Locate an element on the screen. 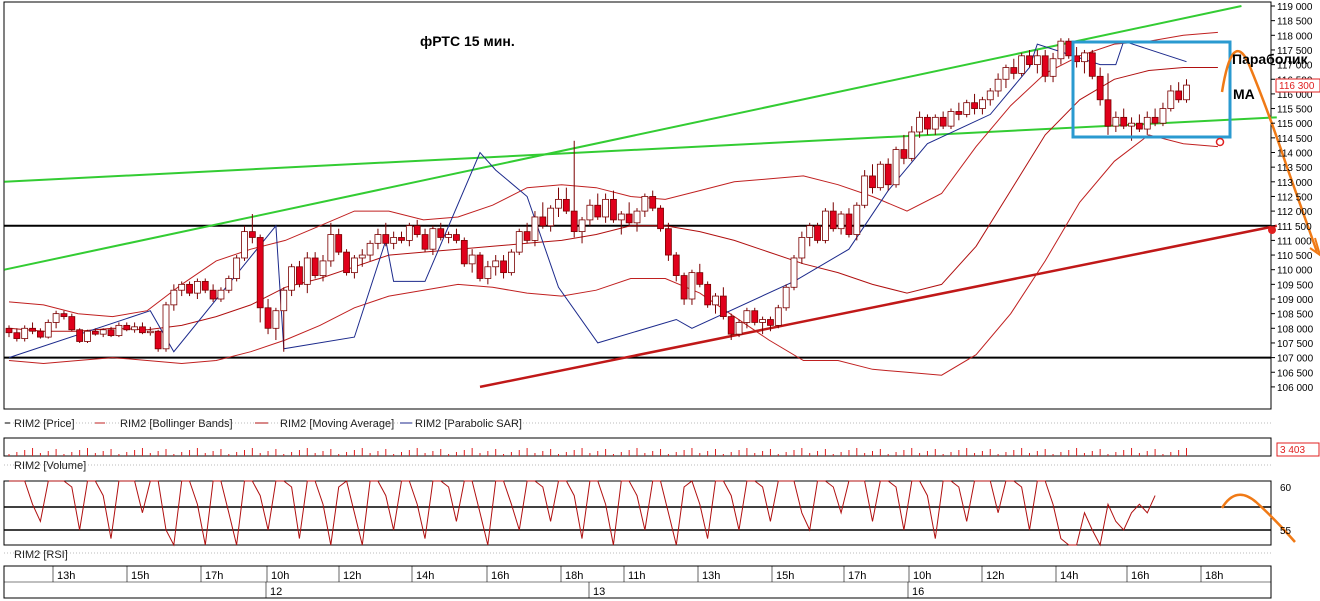 The image size is (1320, 601). y-tick-label: 106 000 is located at coordinates (1295, 388).